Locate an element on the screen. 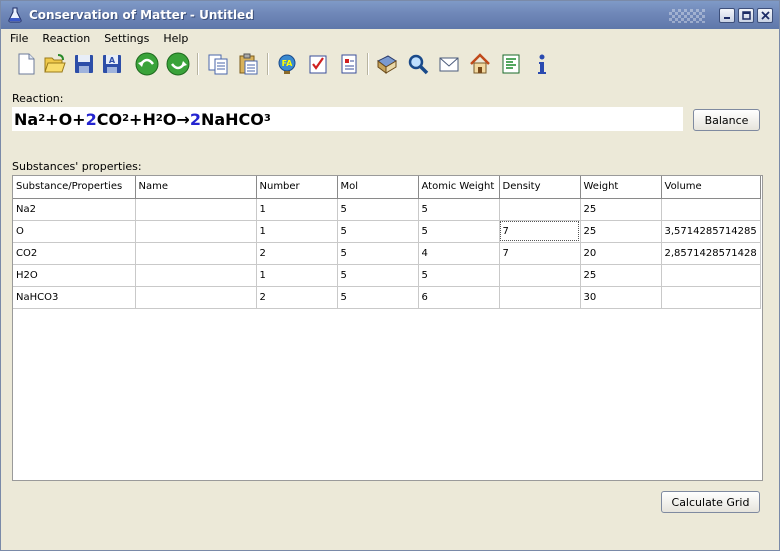  menu-file: File is located at coordinates (19, 38).